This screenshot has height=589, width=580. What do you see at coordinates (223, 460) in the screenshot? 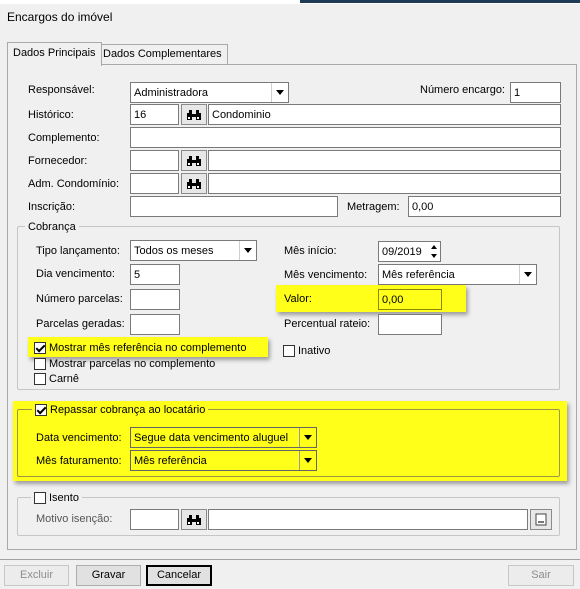
I see `mes-faturamento-select: Mês referência` at bounding box center [223, 460].